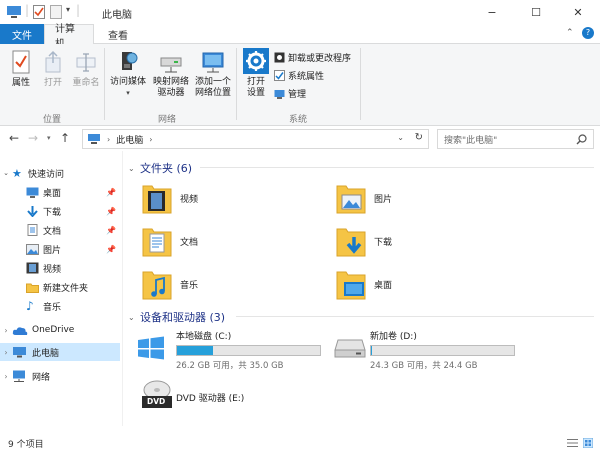 The height and width of the screenshot is (453, 600). I want to click on sidebar-item-downloads: 下载 📌, so click(60, 211).